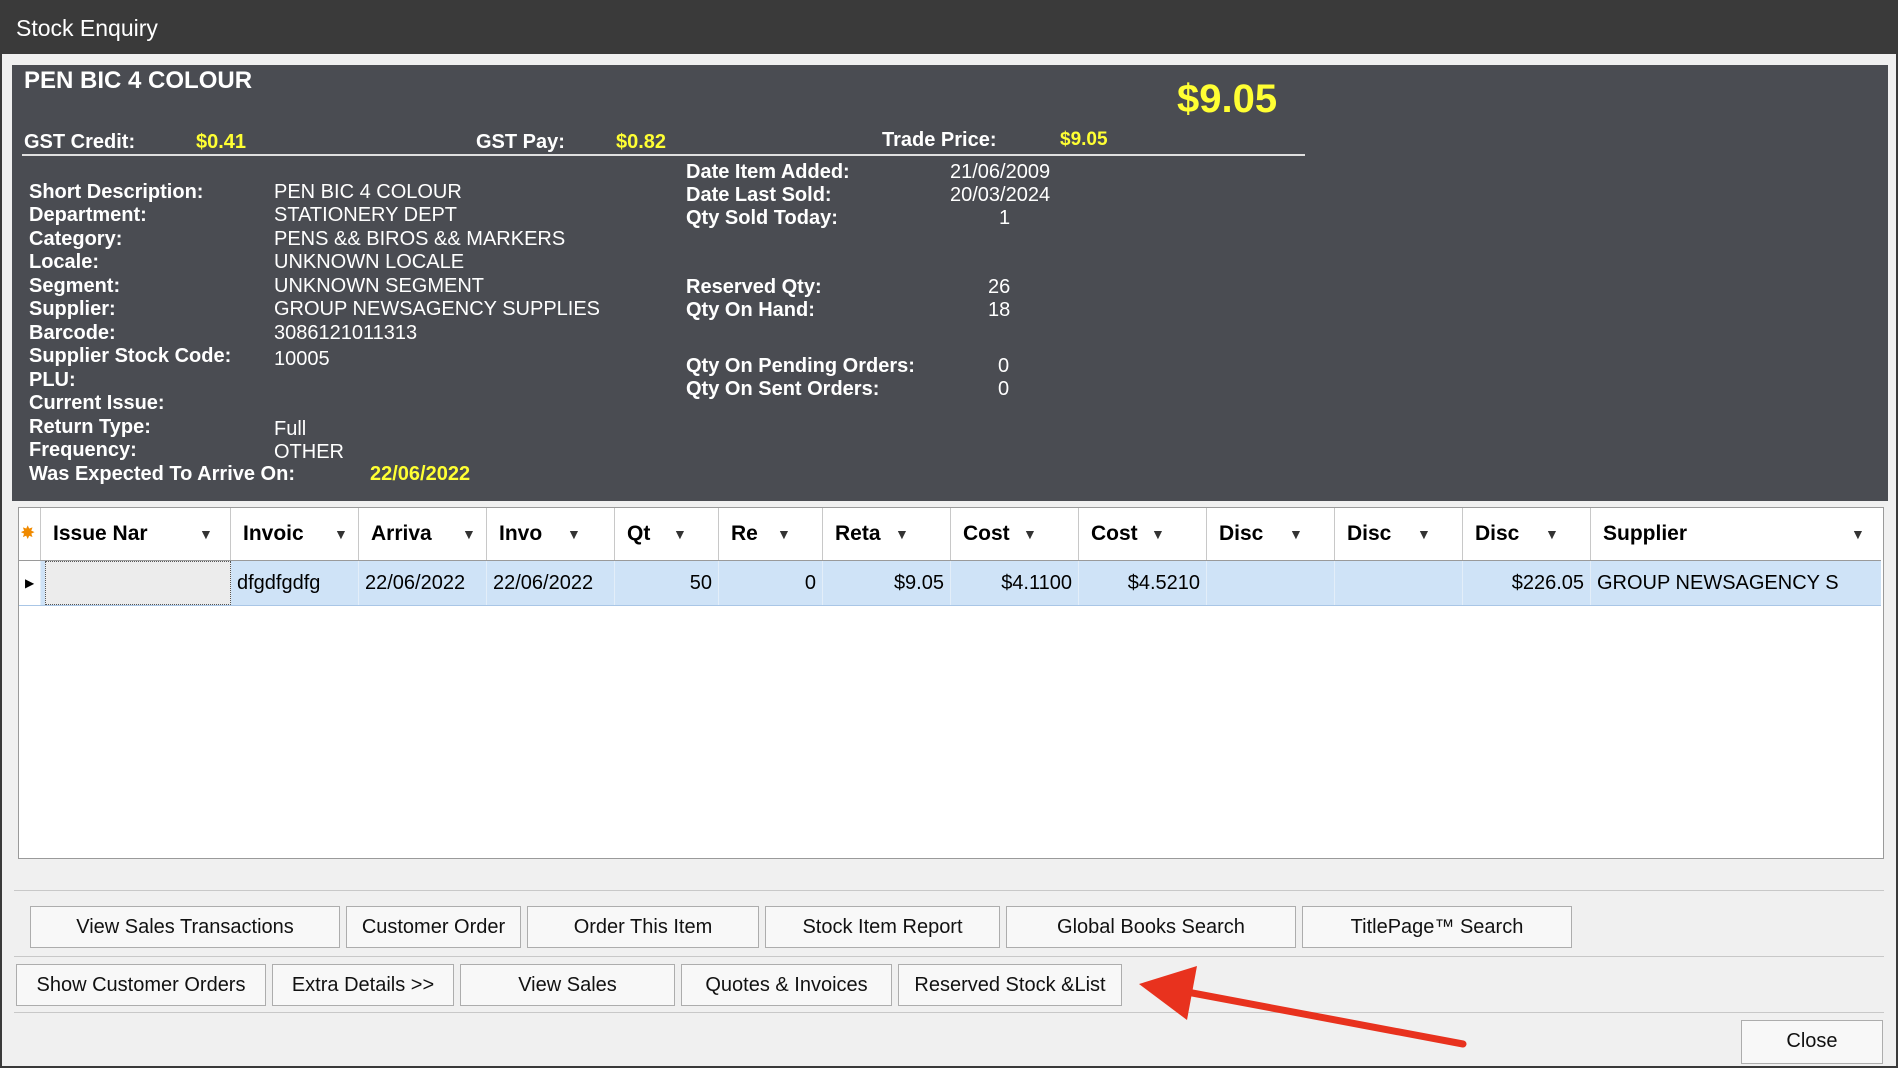  Describe the element at coordinates (295, 583) in the screenshot. I see `cell-invoice: dfgdfgdfg` at that location.